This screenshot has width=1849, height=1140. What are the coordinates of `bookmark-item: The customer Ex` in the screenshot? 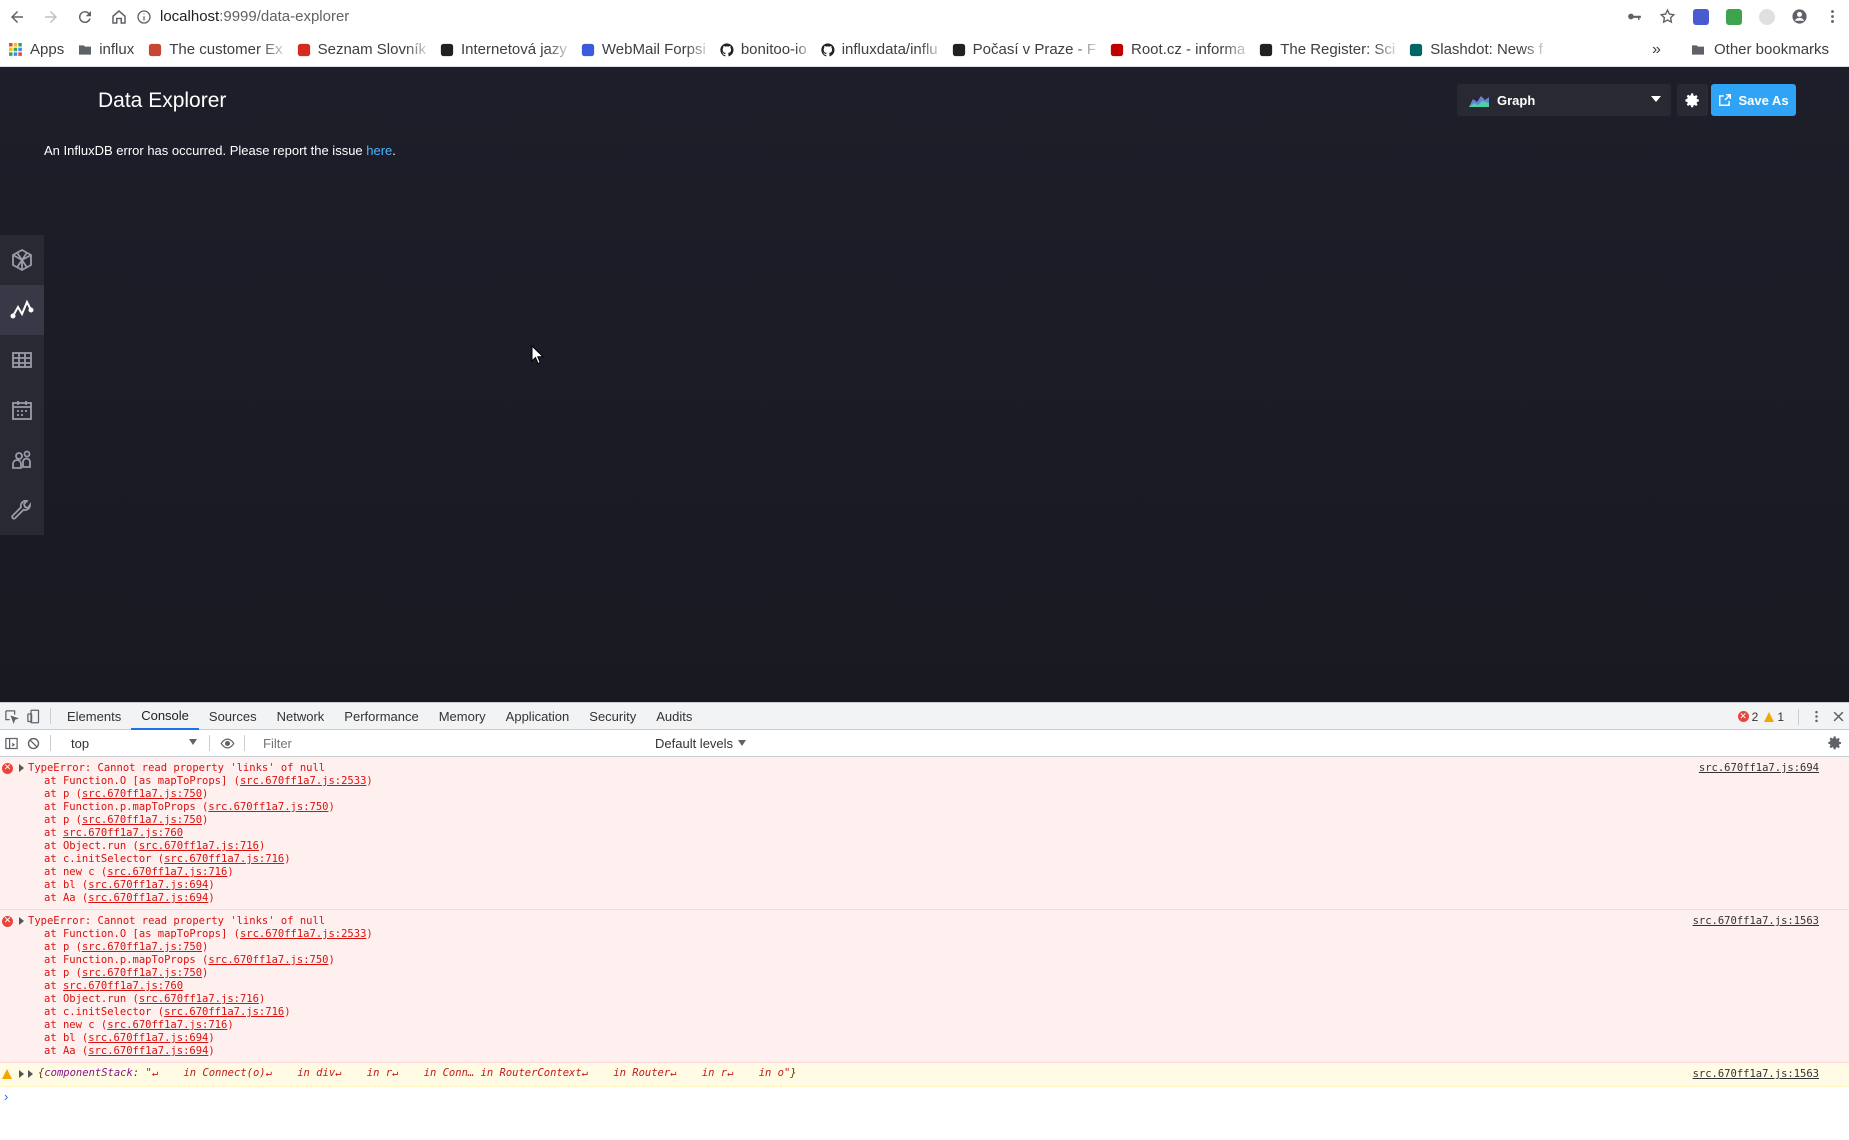 It's located at (218, 50).